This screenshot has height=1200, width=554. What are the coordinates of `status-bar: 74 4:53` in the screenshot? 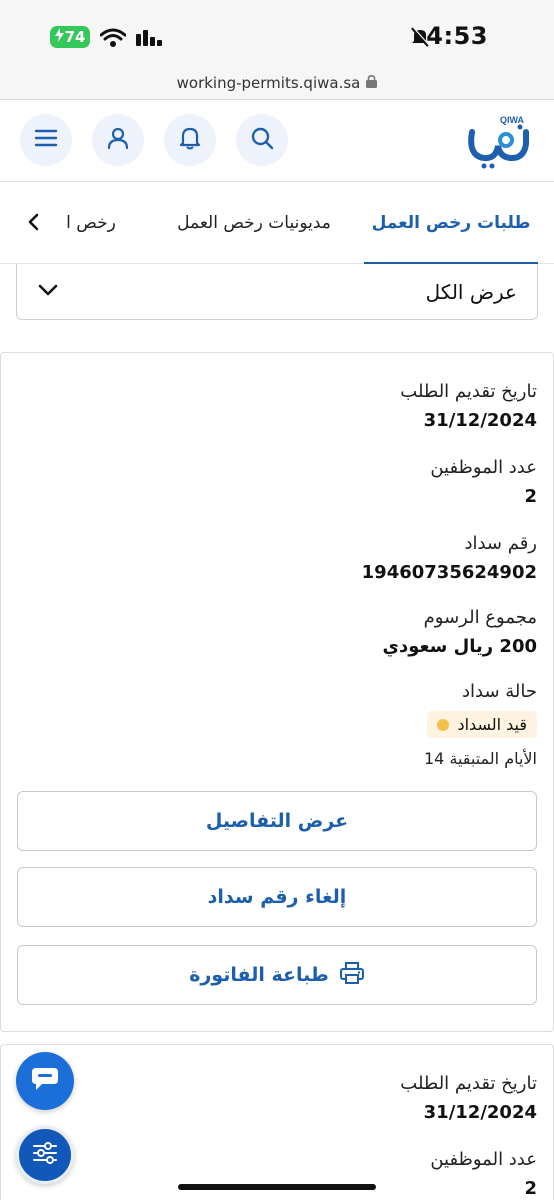 It's located at (277, 33).